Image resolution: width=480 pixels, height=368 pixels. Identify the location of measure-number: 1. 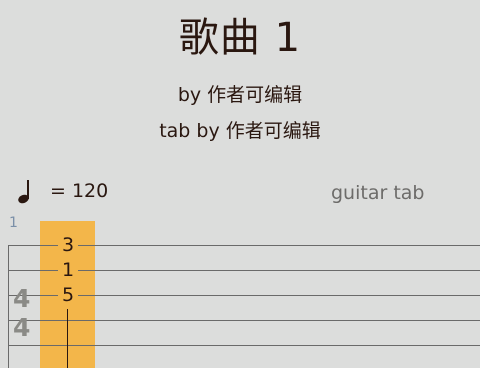
(13, 223).